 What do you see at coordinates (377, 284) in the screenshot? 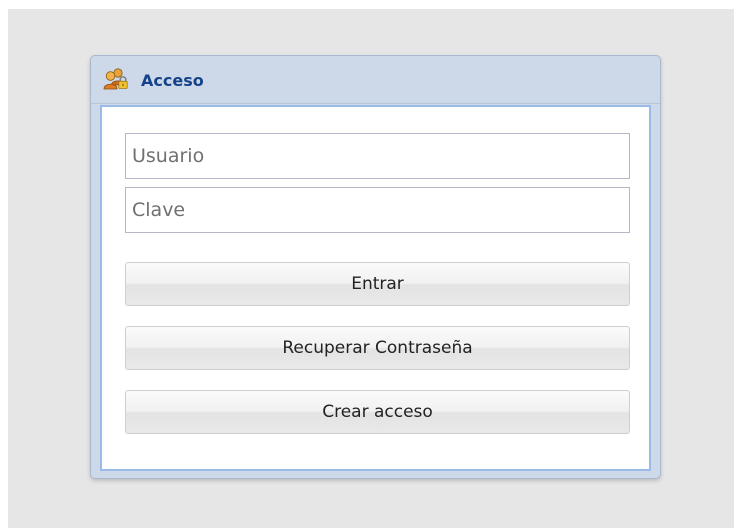
I see `login-button: Entrar` at bounding box center [377, 284].